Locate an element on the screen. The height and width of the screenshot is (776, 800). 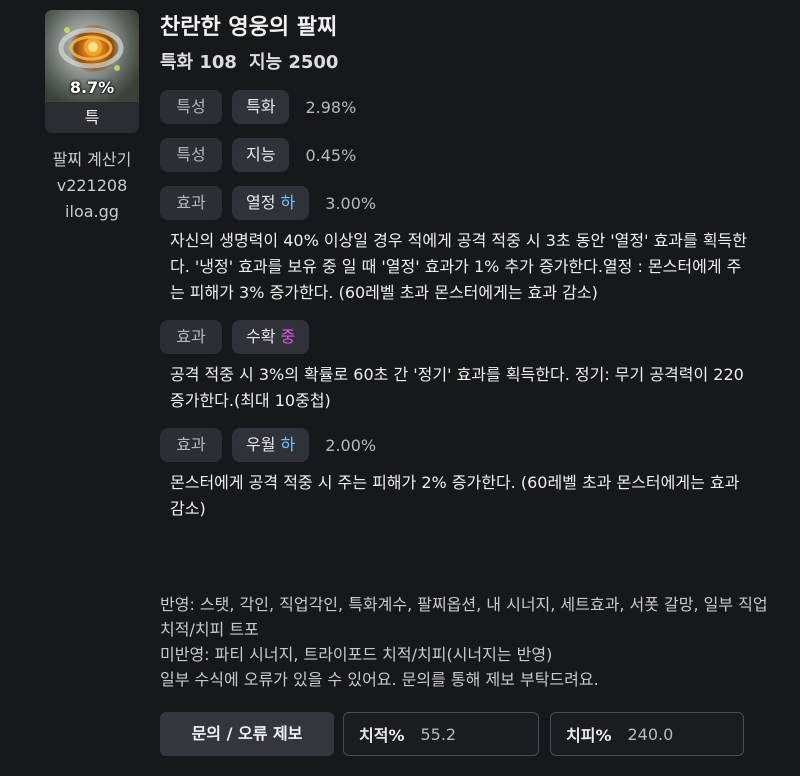
option-name-chip: 수확 중 is located at coordinates (271, 337).